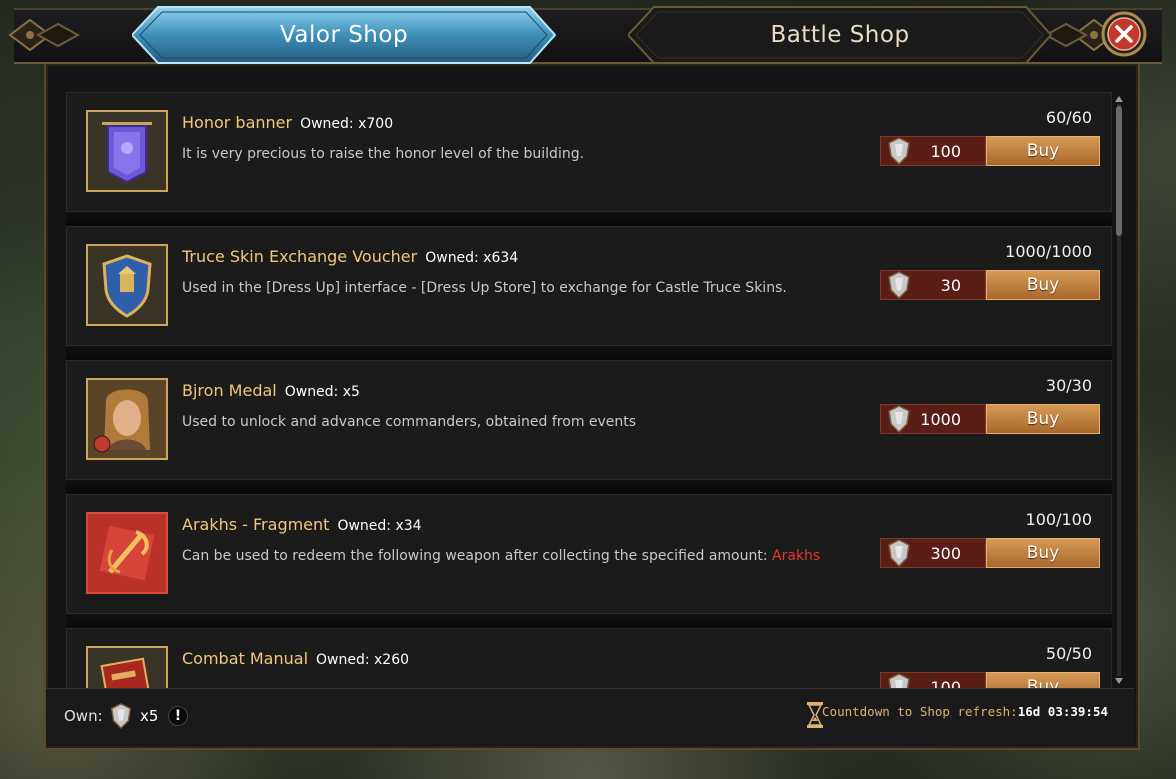 This screenshot has height=779, width=1176. I want to click on item-title: Combat Manual Owned: x260, so click(295, 658).